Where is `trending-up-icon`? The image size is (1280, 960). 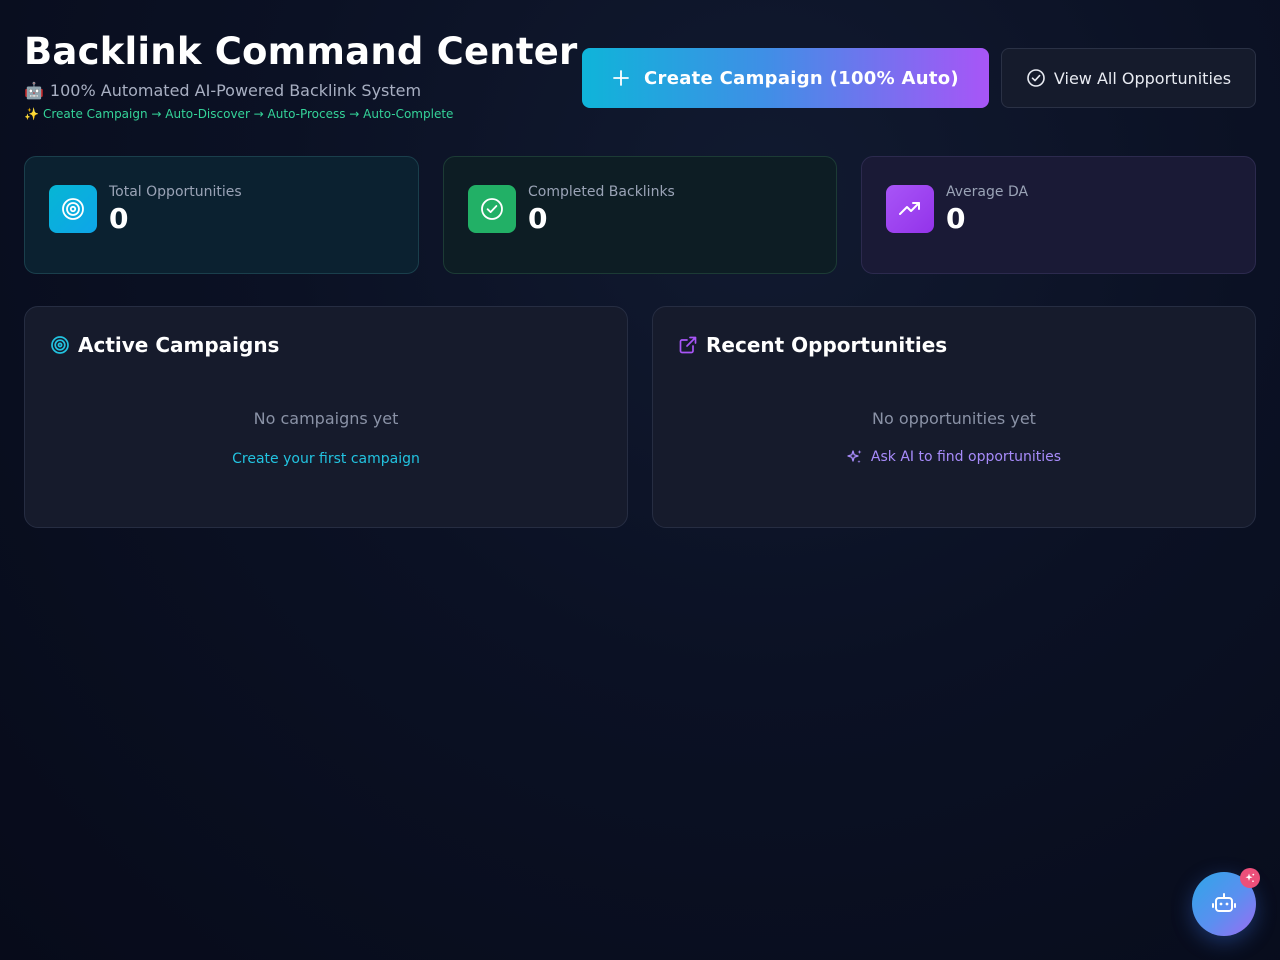
trending-up-icon is located at coordinates (910, 209).